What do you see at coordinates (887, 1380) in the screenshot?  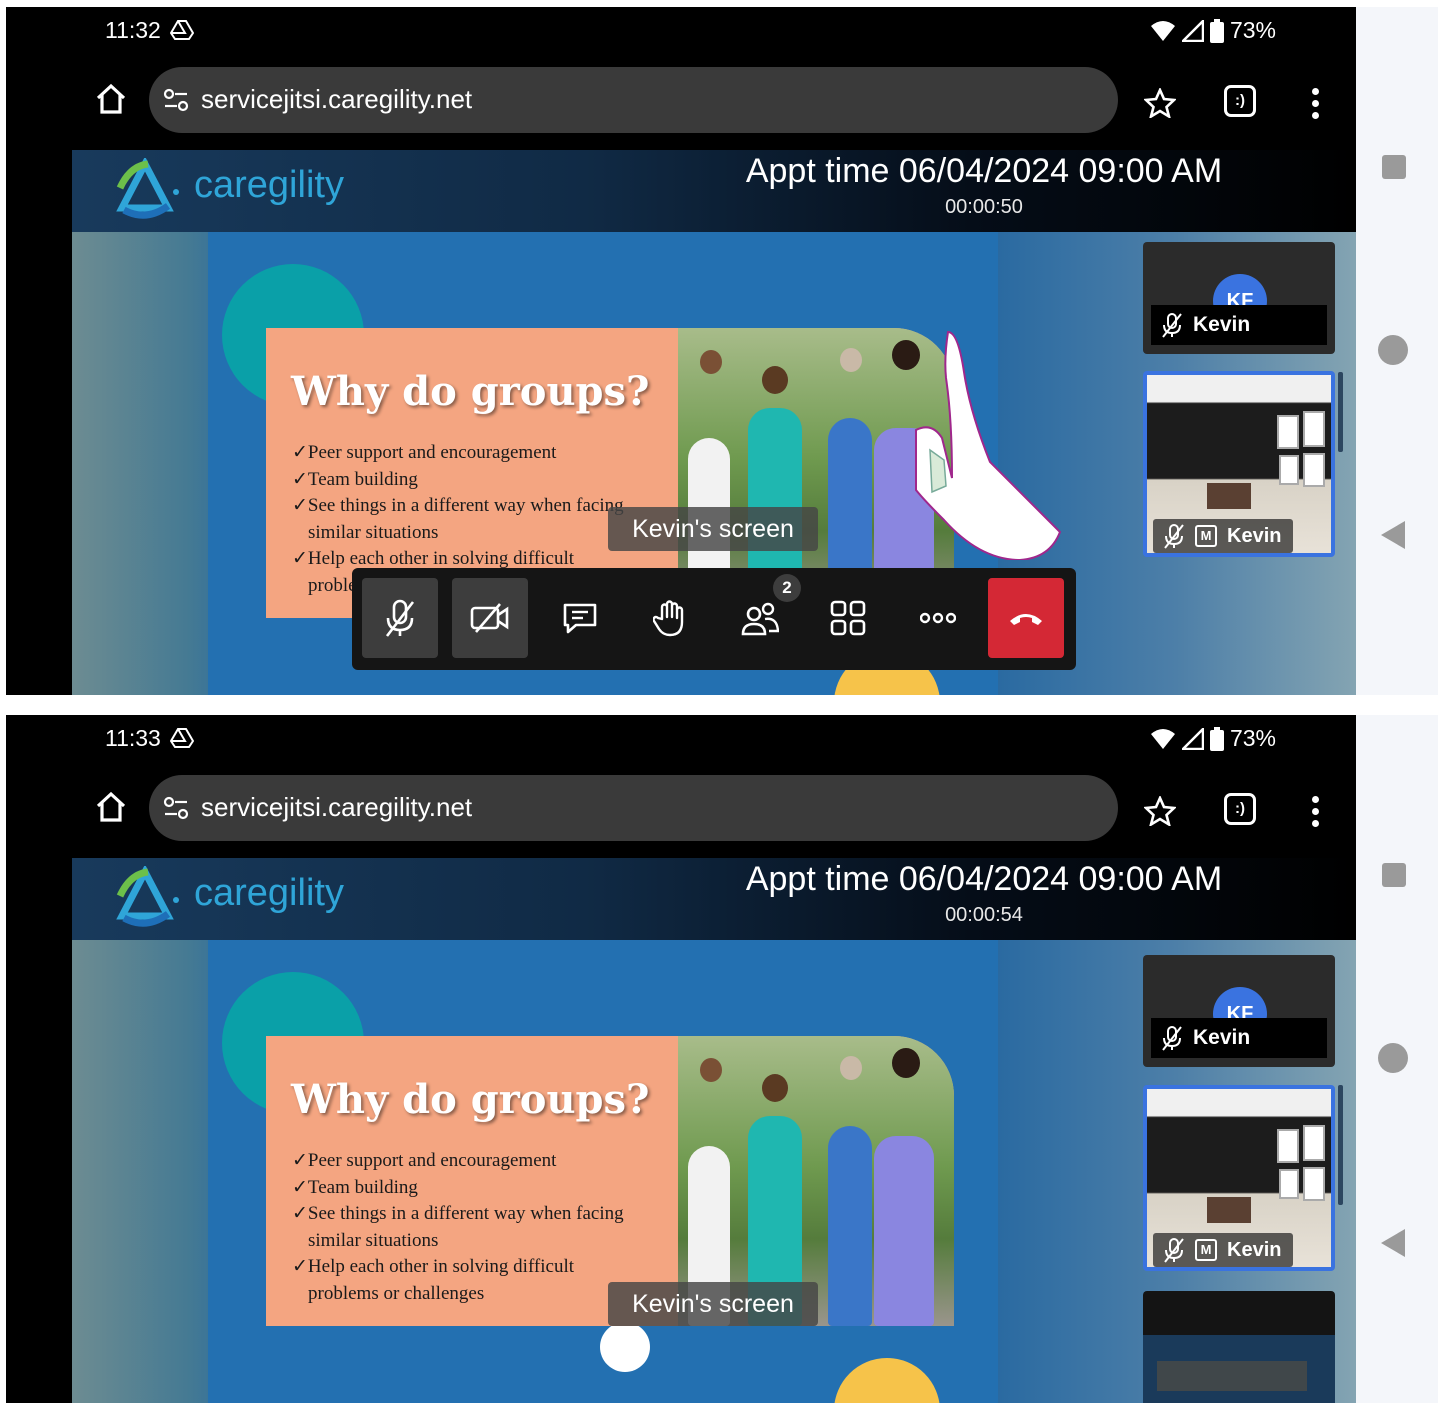 I see `decor-circle` at bounding box center [887, 1380].